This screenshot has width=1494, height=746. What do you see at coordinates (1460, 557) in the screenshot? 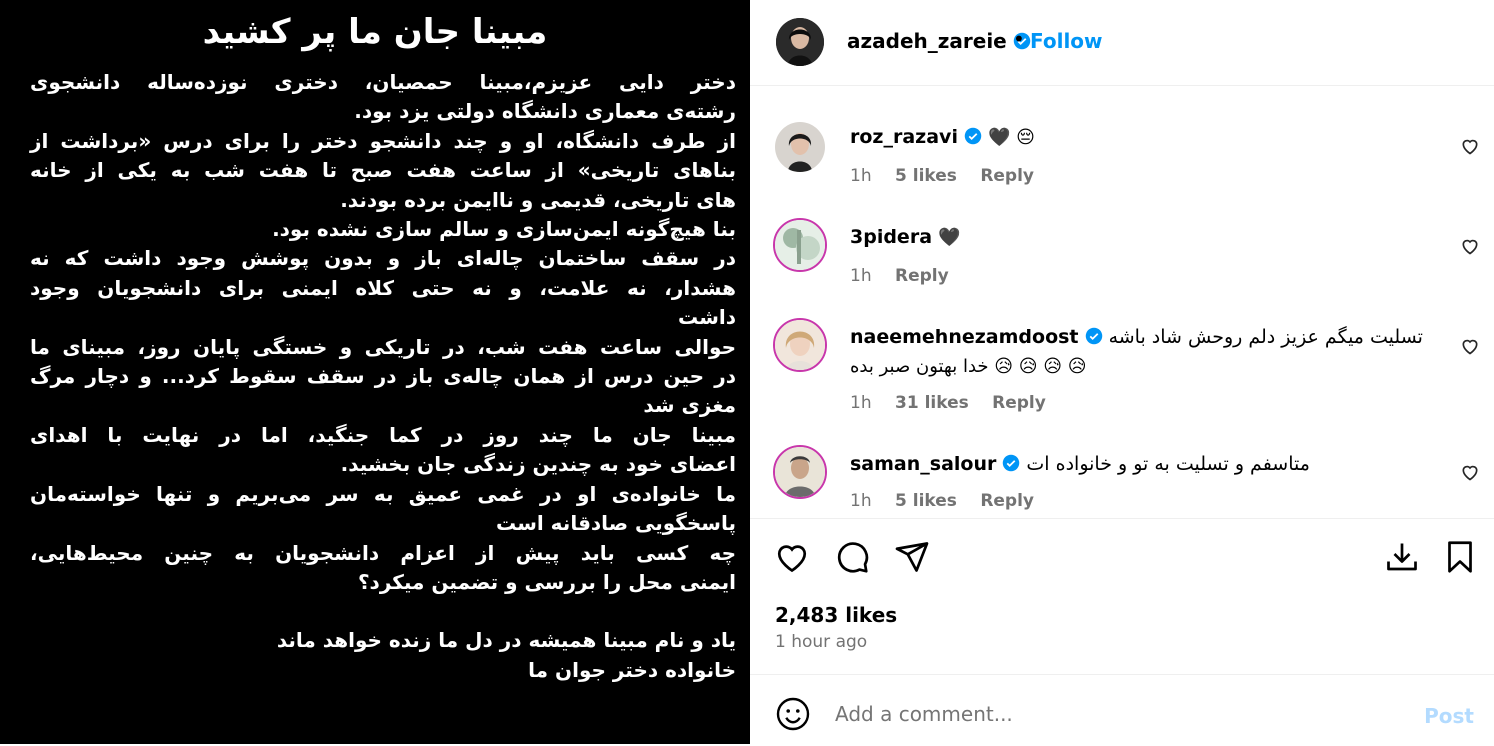
I see `save-icon` at bounding box center [1460, 557].